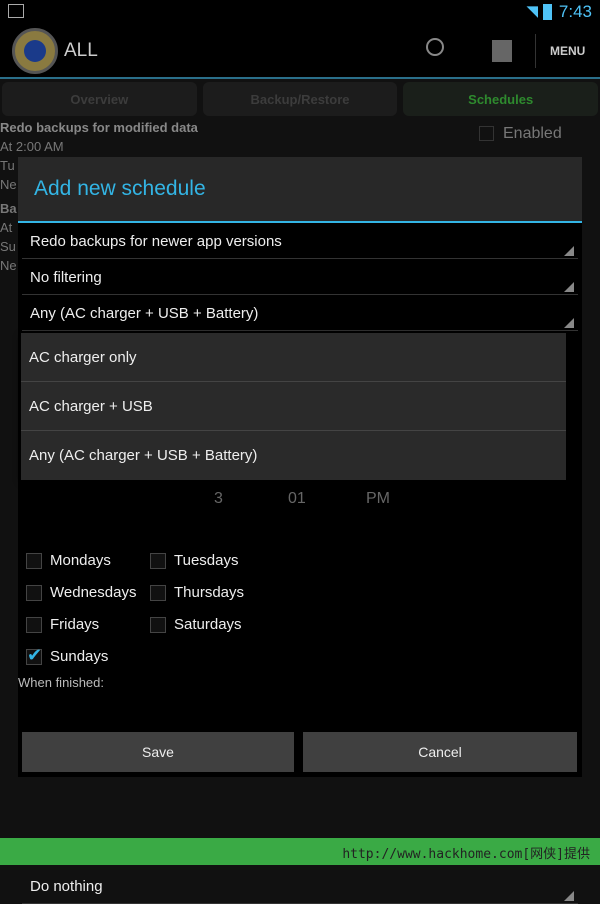  I want to click on menu-button: MENU, so click(567, 51).